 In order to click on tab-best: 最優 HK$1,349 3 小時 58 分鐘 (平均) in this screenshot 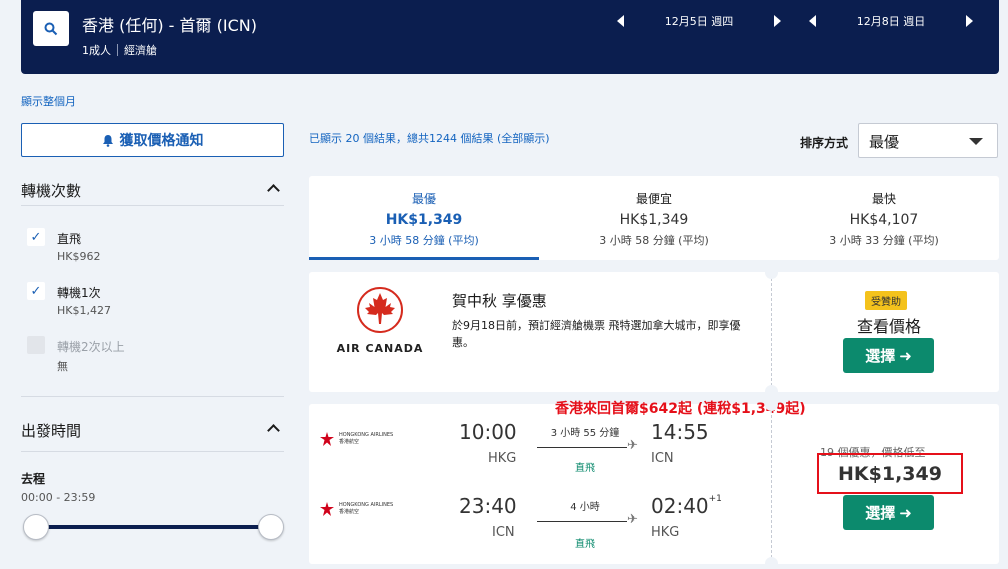, I will do `click(424, 218)`.